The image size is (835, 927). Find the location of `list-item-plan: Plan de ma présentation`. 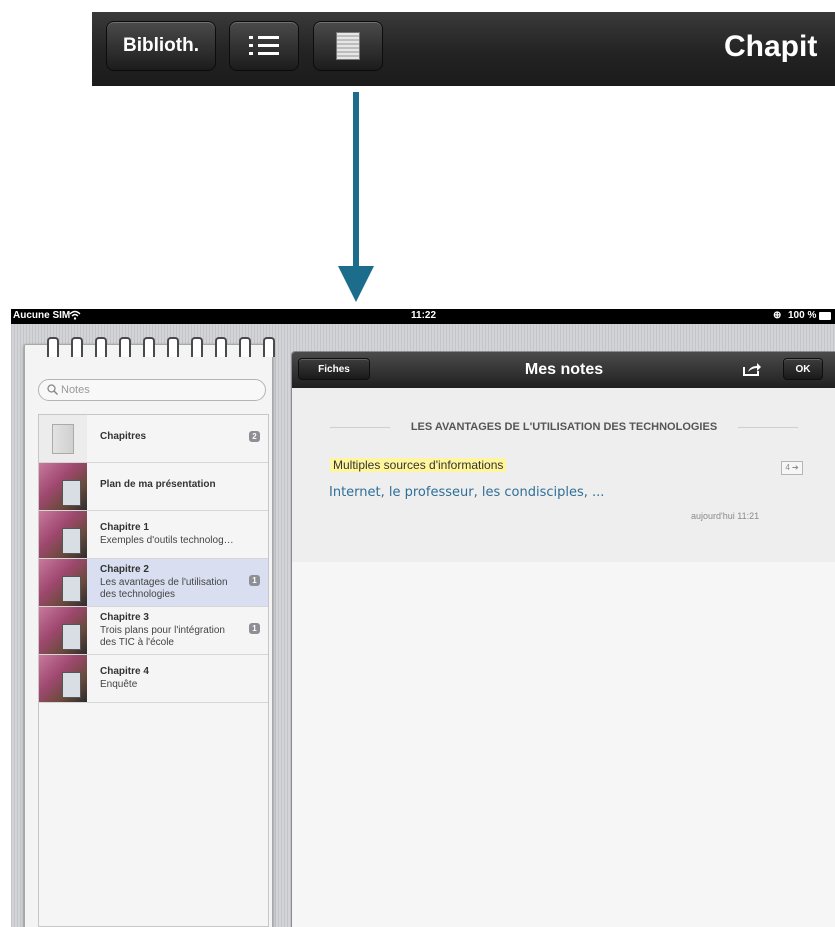

list-item-plan: Plan de ma présentation is located at coordinates (153, 487).